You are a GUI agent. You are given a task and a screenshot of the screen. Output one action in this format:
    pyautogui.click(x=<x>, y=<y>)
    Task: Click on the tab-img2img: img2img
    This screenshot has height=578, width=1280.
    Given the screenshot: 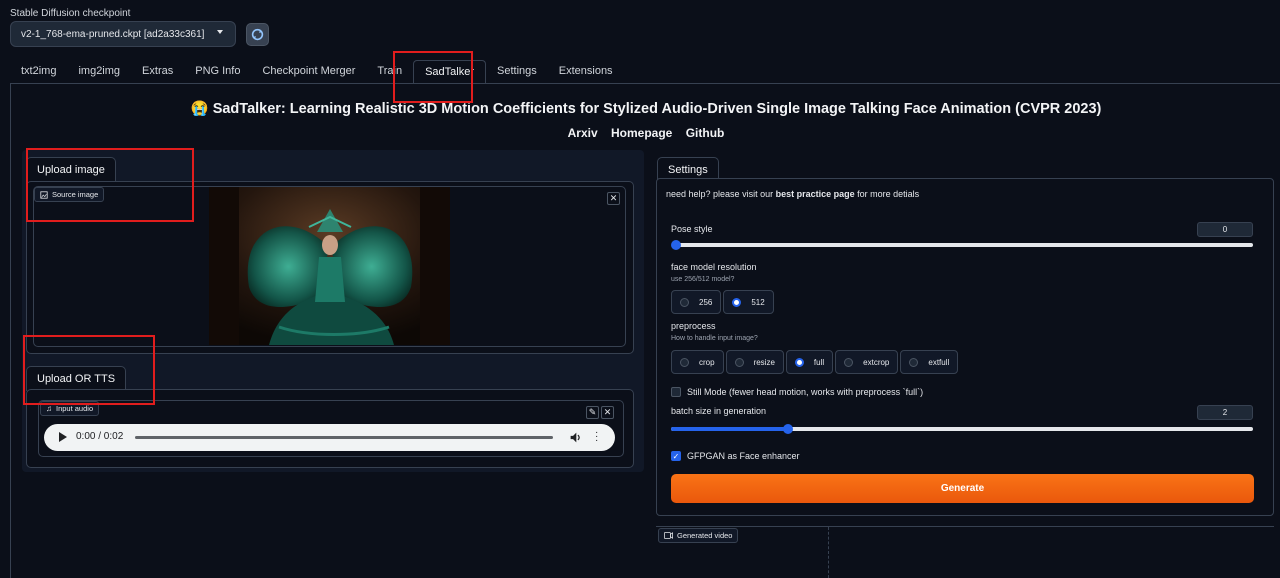 What is the action you would take?
    pyautogui.click(x=99, y=72)
    